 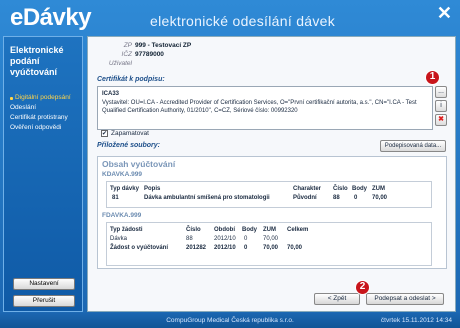 I want to click on certificate-info-icon: i, so click(x=441, y=106).